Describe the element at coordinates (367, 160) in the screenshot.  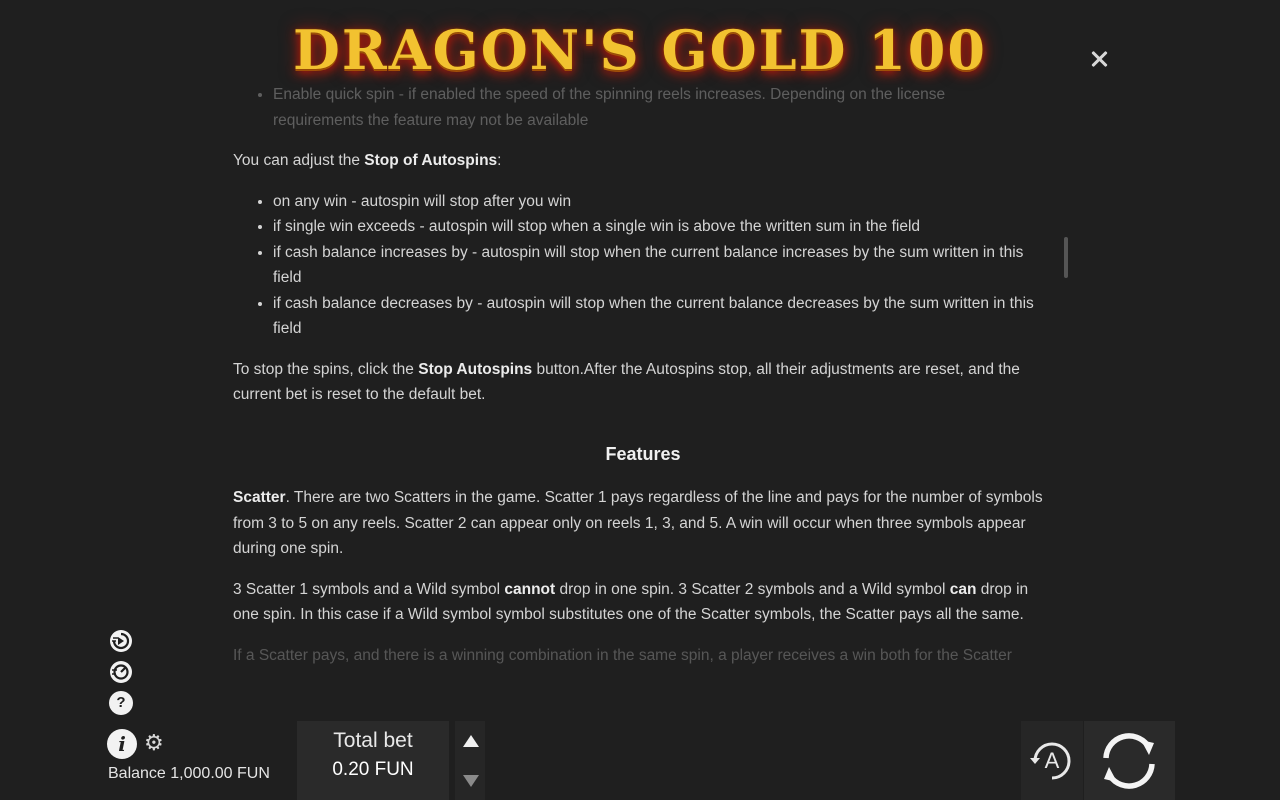
I see `stop-intro: You can adjust the Stop of Autospins:` at that location.